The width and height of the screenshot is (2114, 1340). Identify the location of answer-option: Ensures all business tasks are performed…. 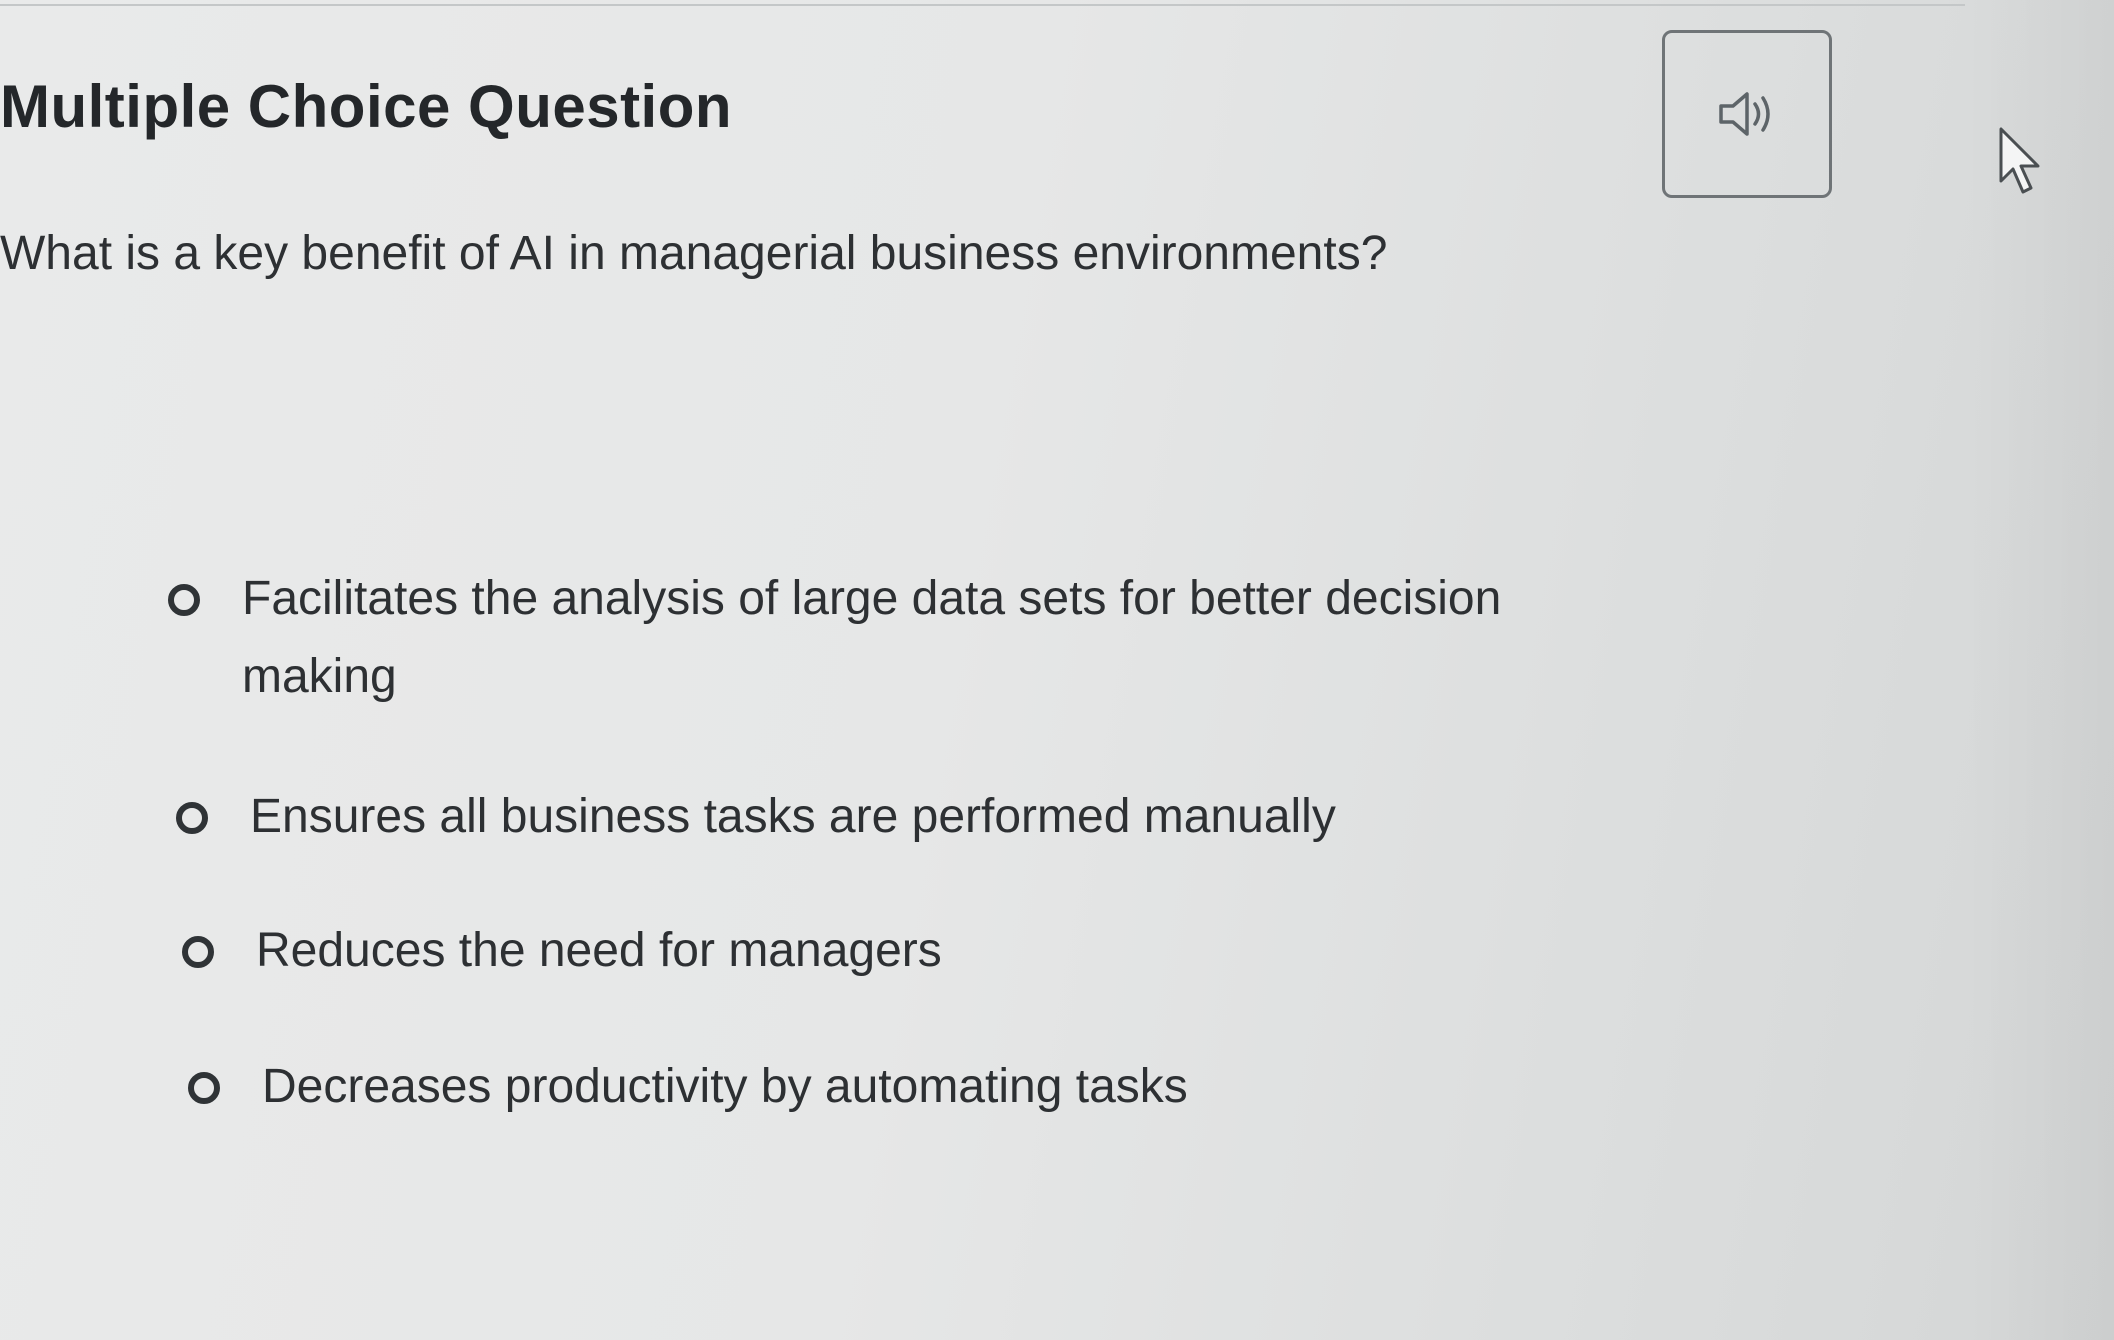
(896, 823).